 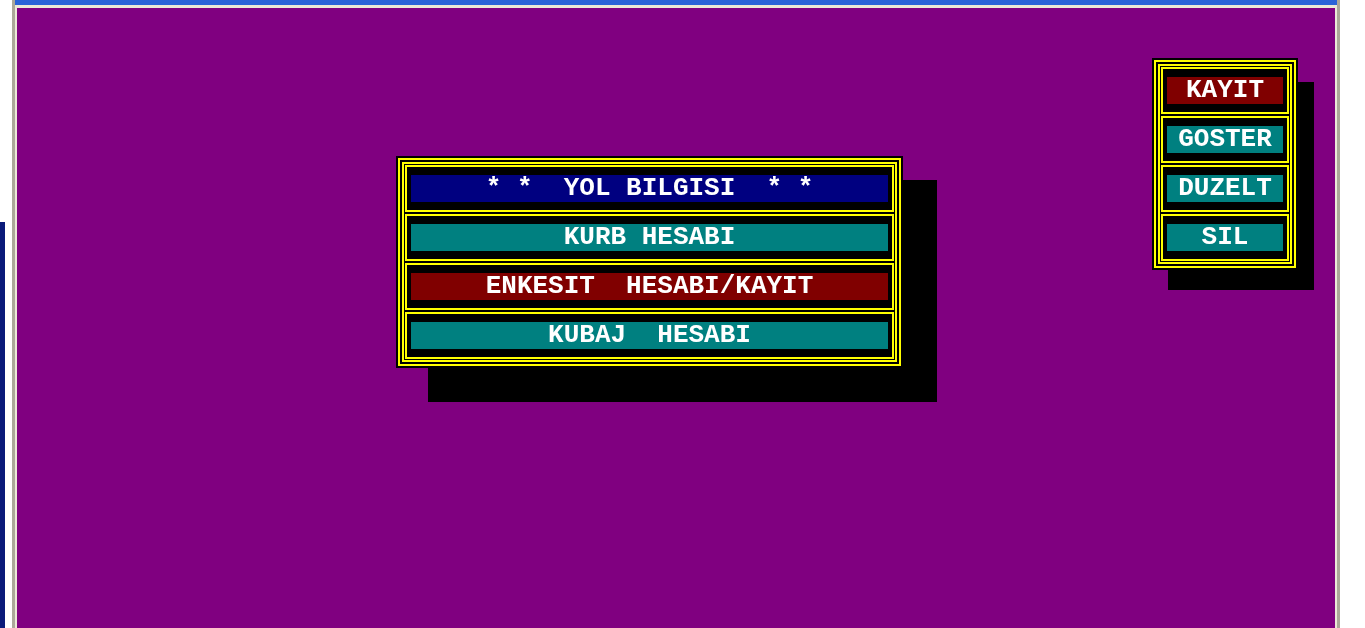 What do you see at coordinates (649, 188) in the screenshot?
I see `menu-title: * * YOL BILGISI * *` at bounding box center [649, 188].